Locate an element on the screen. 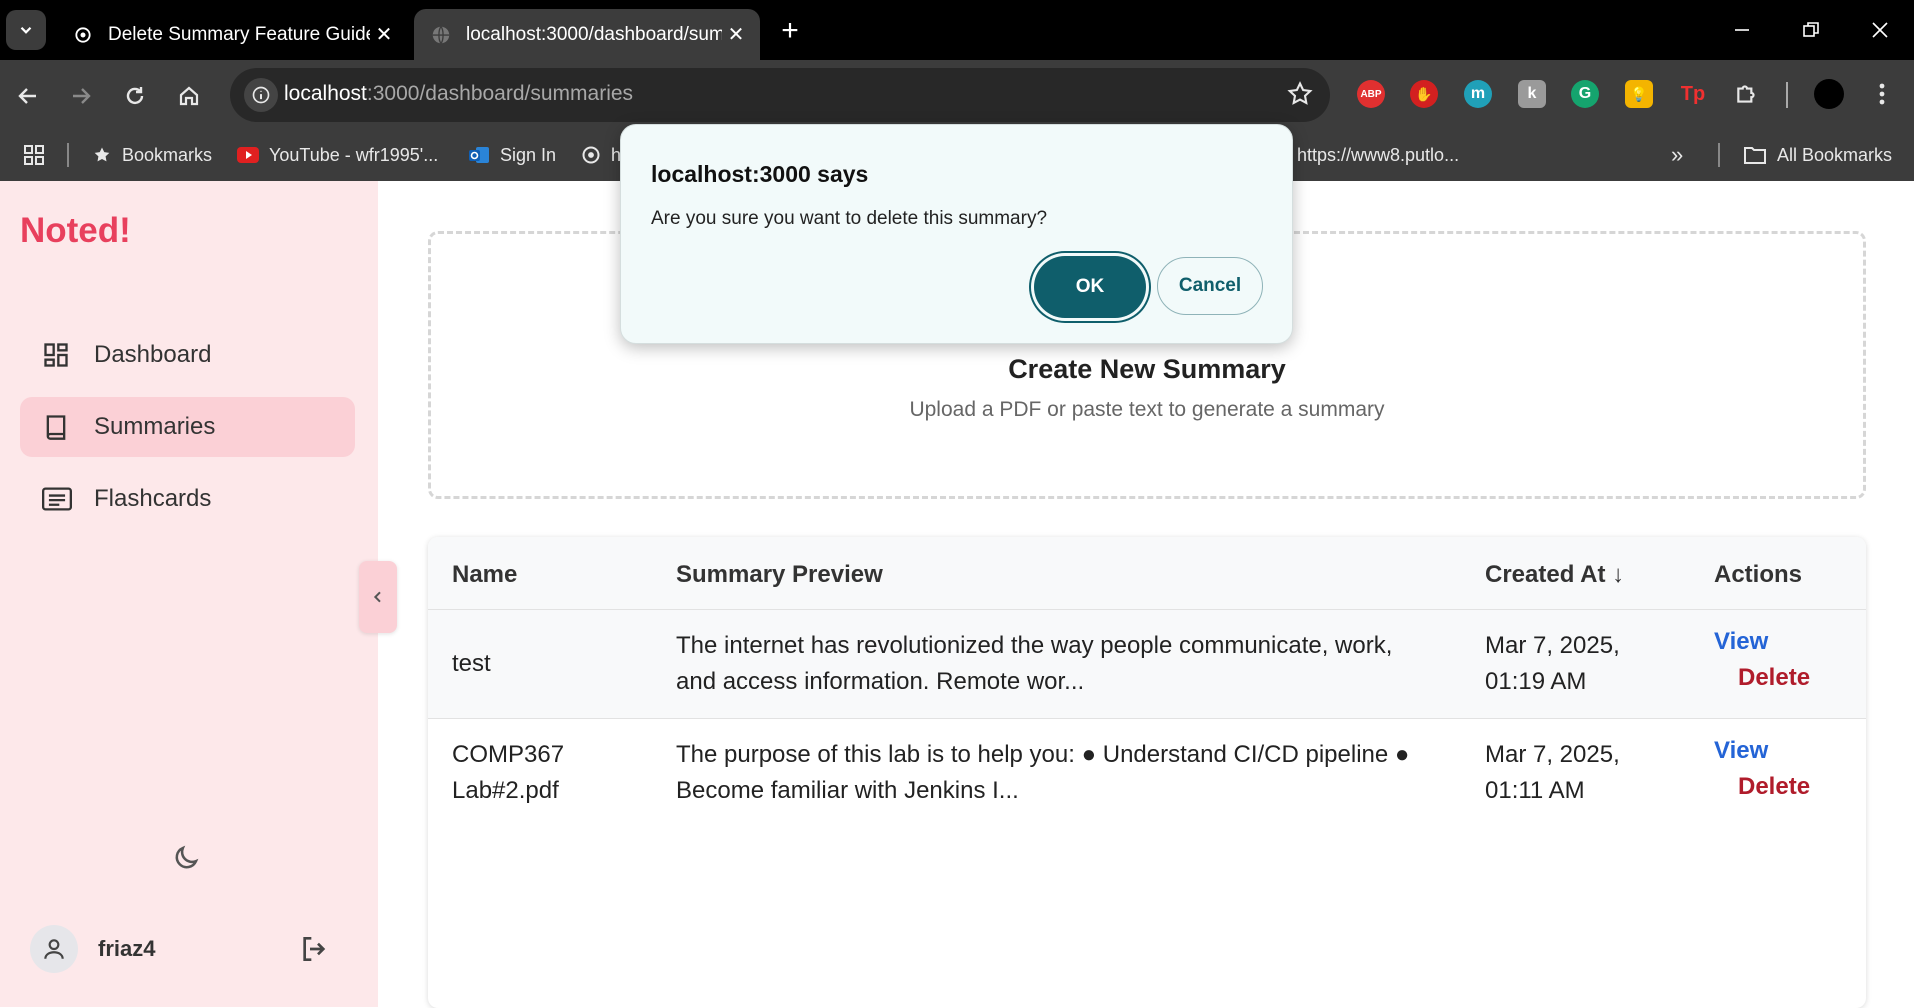 Image resolution: width=1914 pixels, height=1008 pixels. back-button is located at coordinates (28, 96).